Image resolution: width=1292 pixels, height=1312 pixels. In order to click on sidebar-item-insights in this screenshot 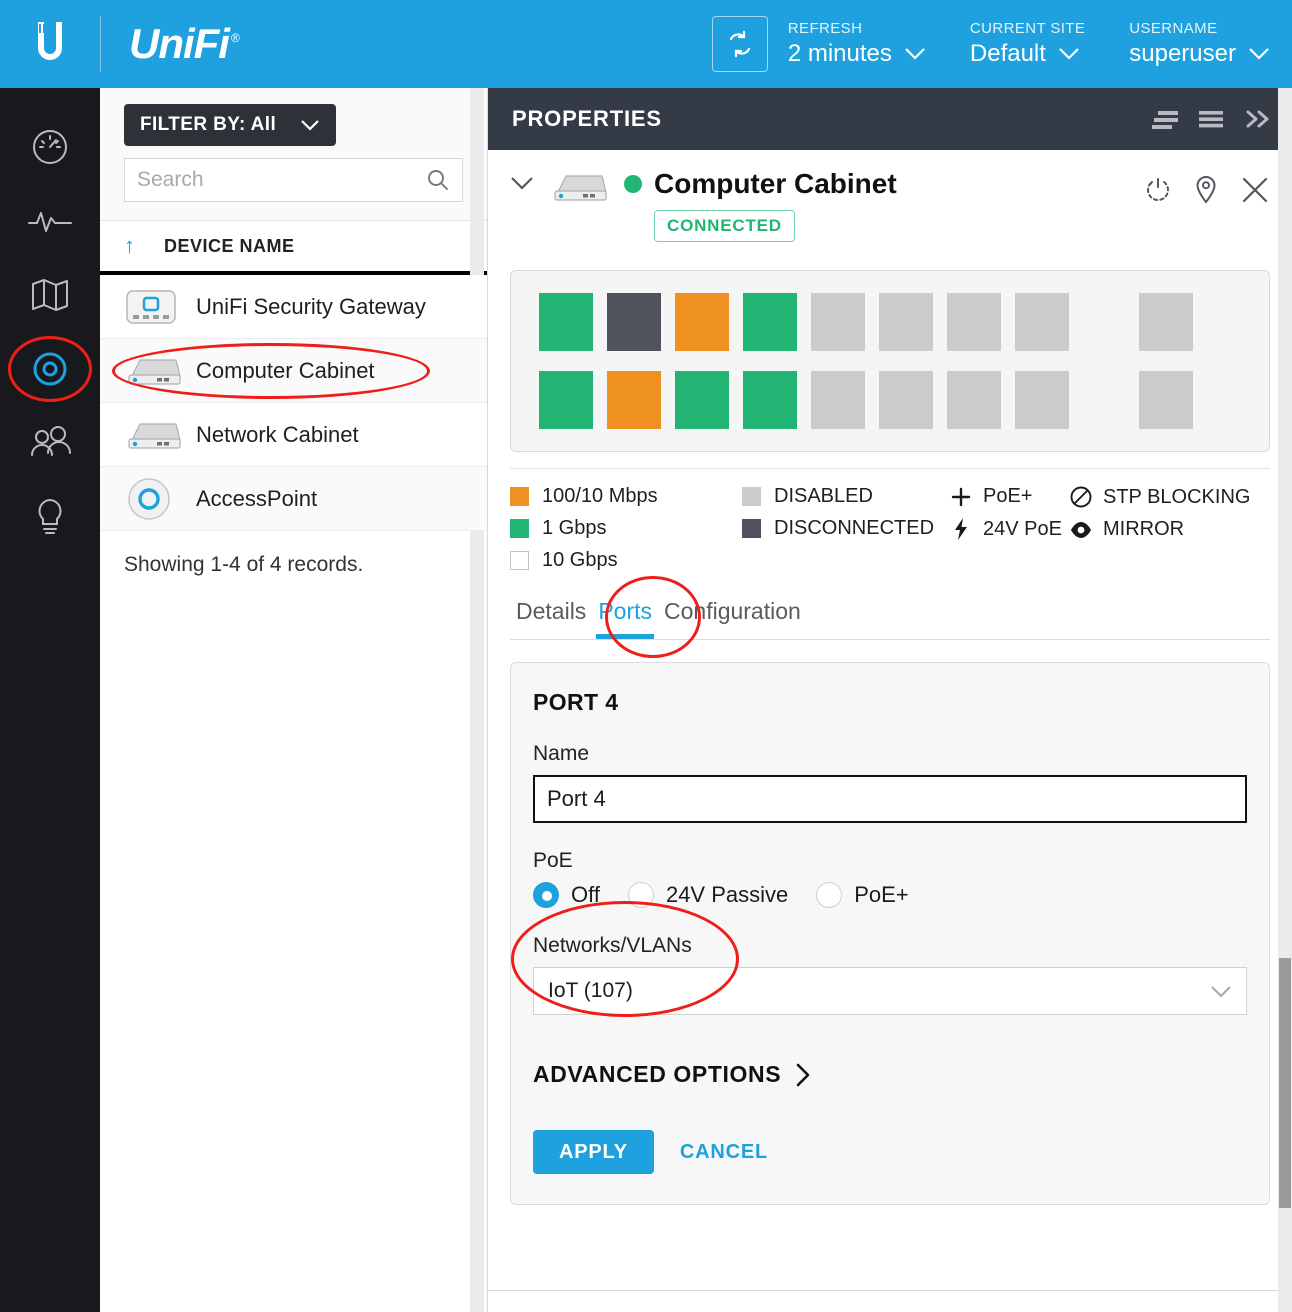, I will do `click(50, 517)`.